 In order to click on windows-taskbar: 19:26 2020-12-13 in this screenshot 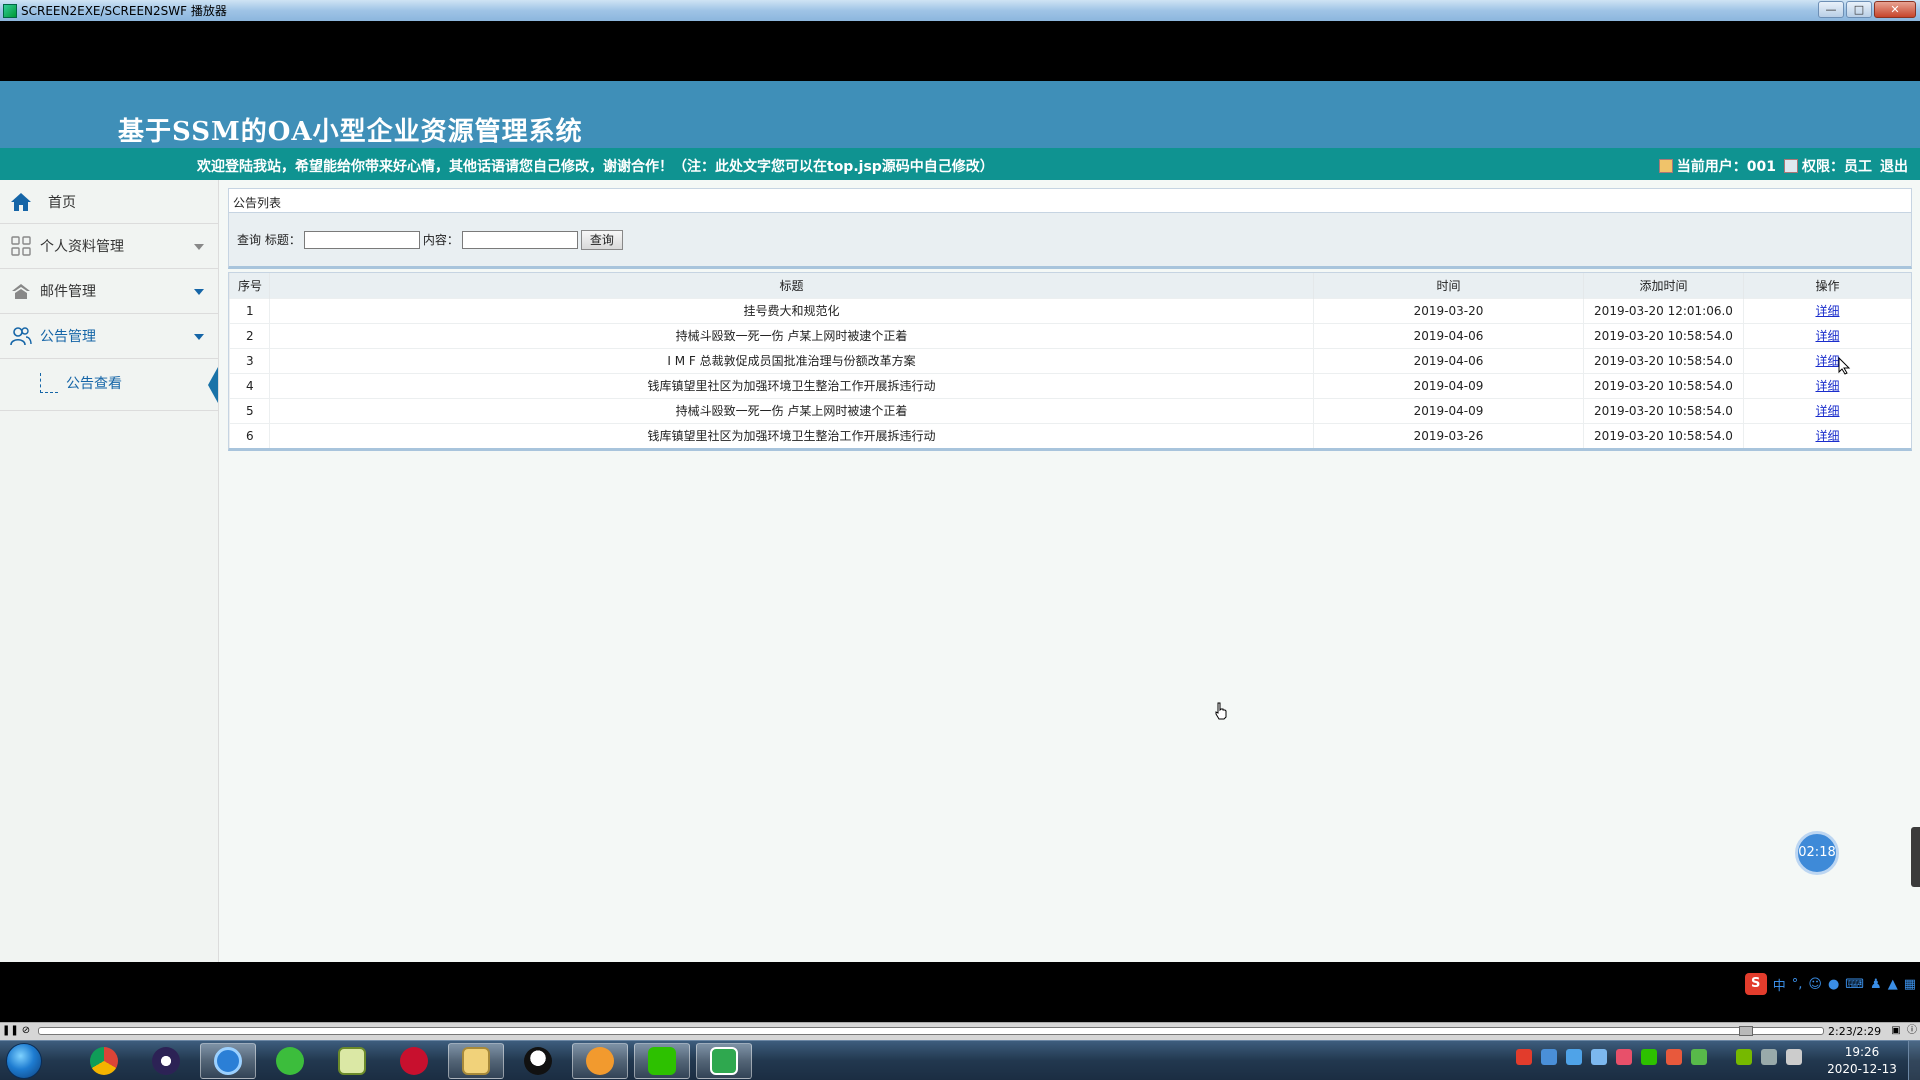, I will do `click(960, 1060)`.